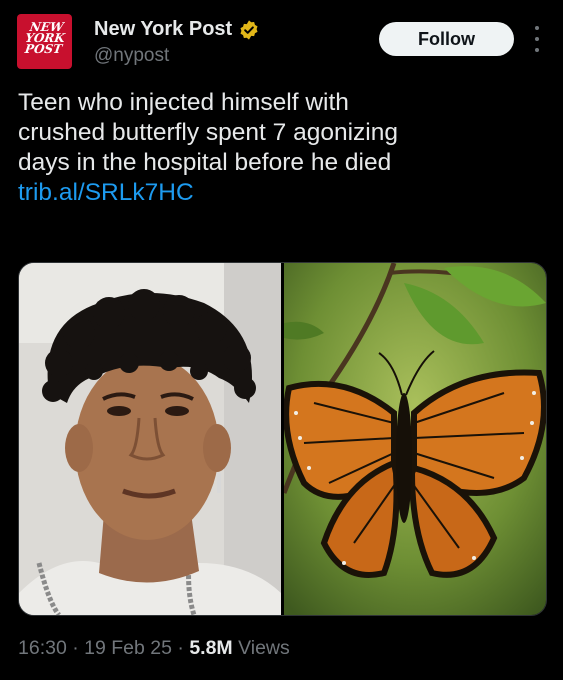 This screenshot has width=563, height=680. I want to click on tweet-link: trib.al/SRLk7HC, so click(278, 193).